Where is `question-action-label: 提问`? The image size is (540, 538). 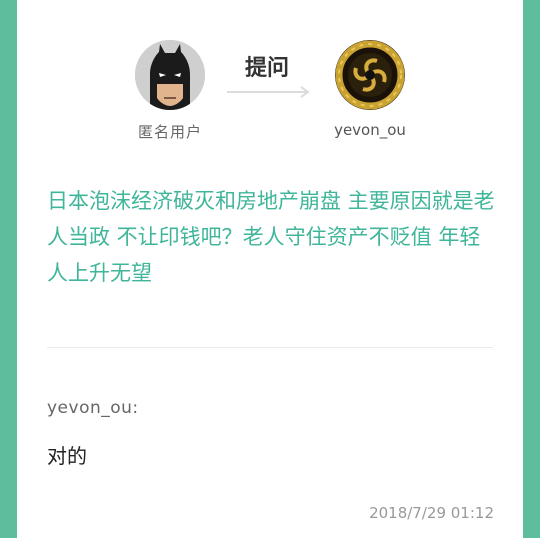 question-action-label: 提问 is located at coordinates (266, 68).